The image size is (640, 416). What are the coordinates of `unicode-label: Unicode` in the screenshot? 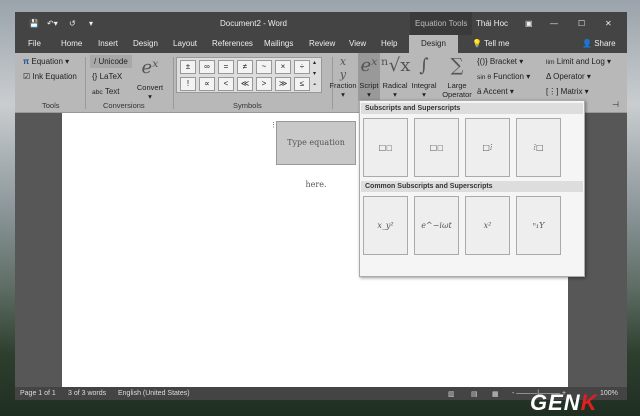 It's located at (113, 61).